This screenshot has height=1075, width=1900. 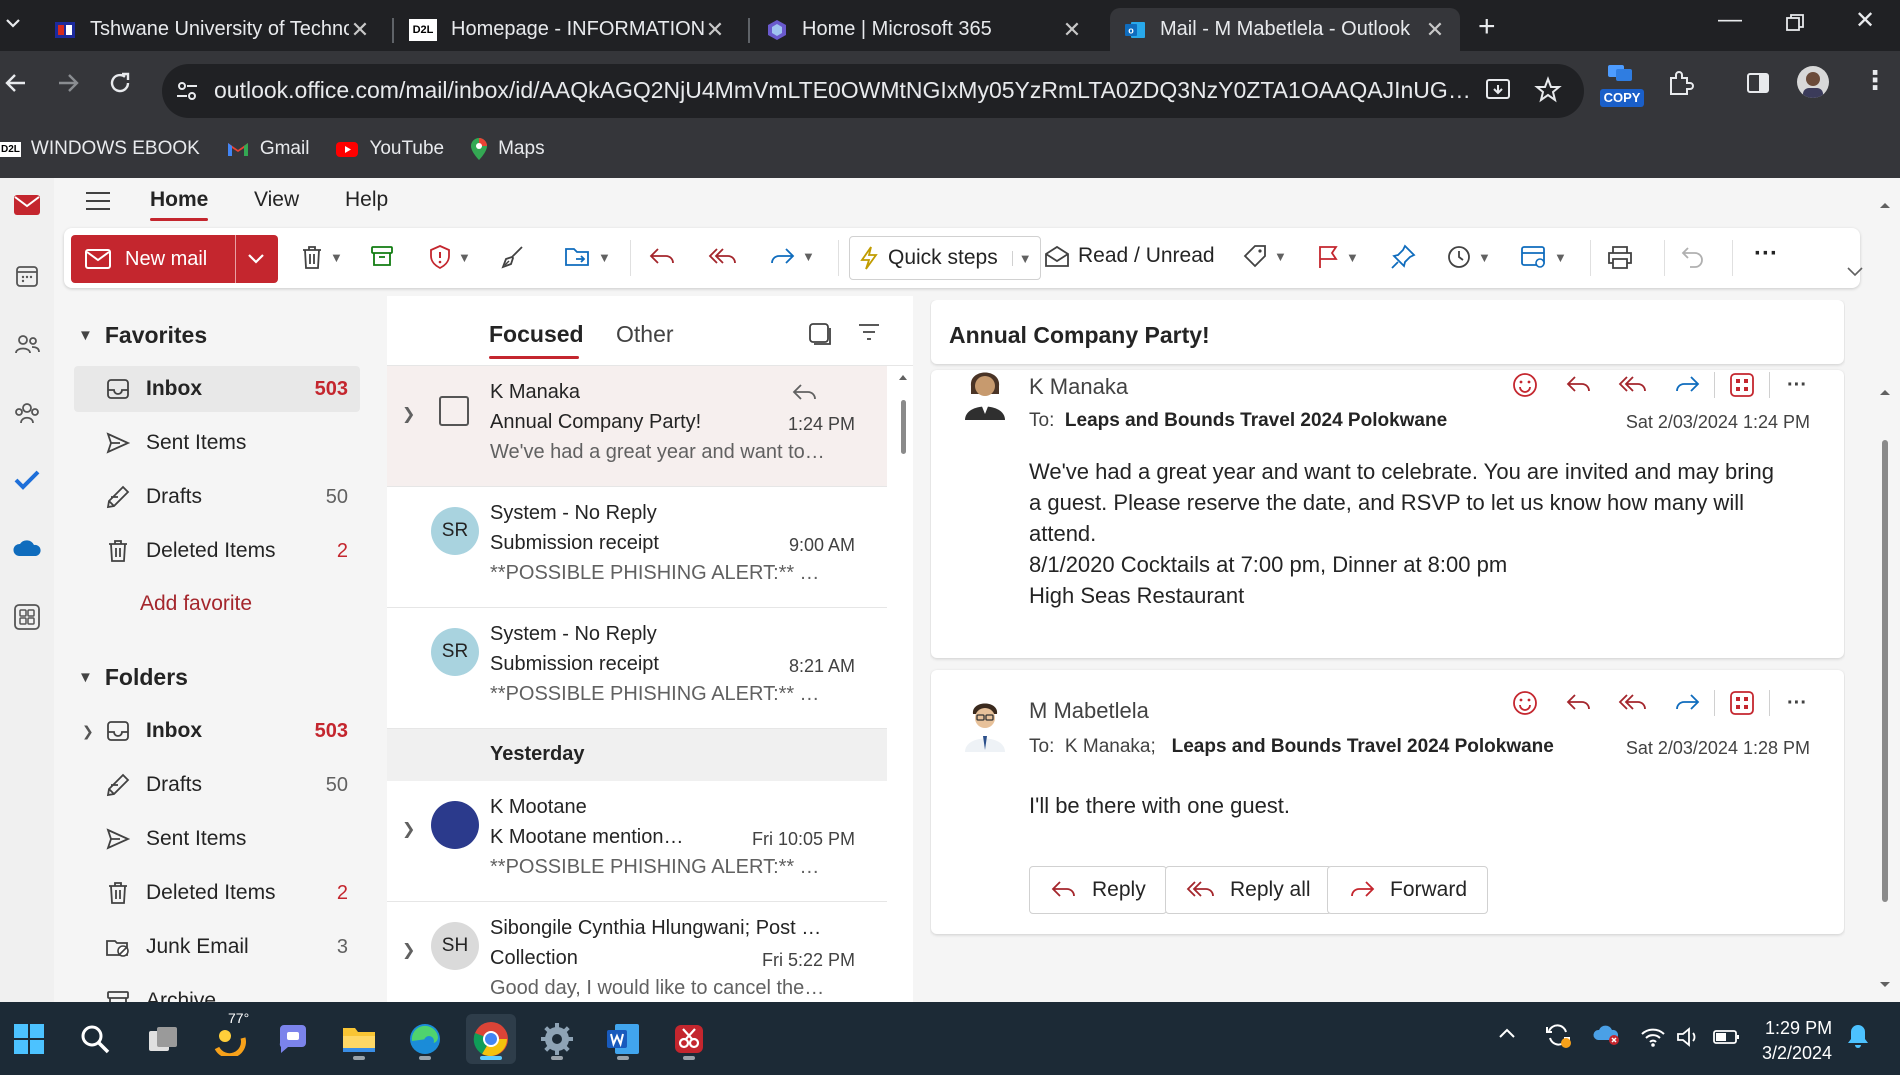 What do you see at coordinates (366, 200) in the screenshot?
I see `tab-help: Help` at bounding box center [366, 200].